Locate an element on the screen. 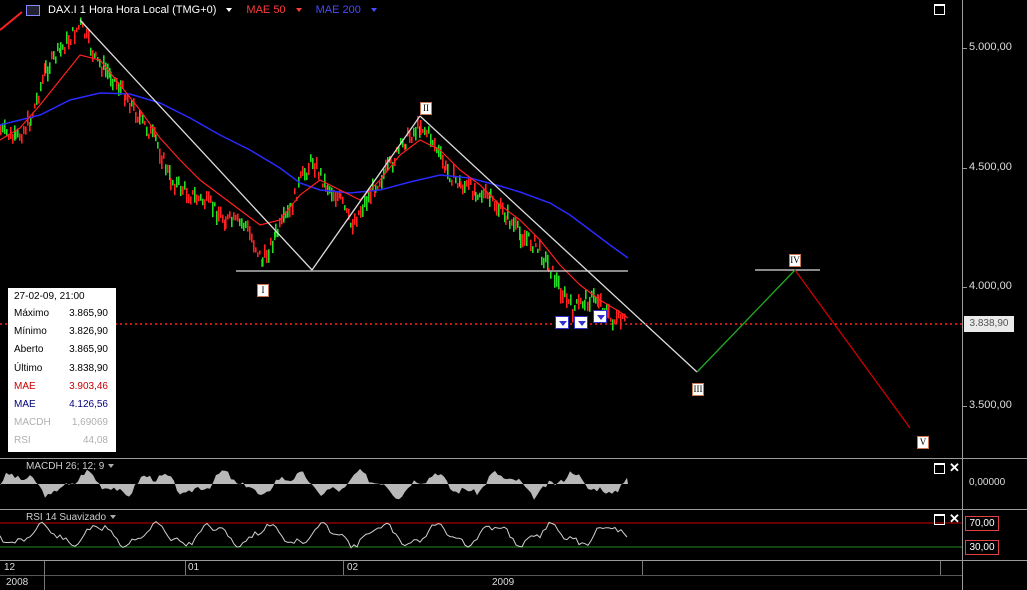 This screenshot has height=590, width=1027. chart-type-icon is located at coordinates (33, 10).